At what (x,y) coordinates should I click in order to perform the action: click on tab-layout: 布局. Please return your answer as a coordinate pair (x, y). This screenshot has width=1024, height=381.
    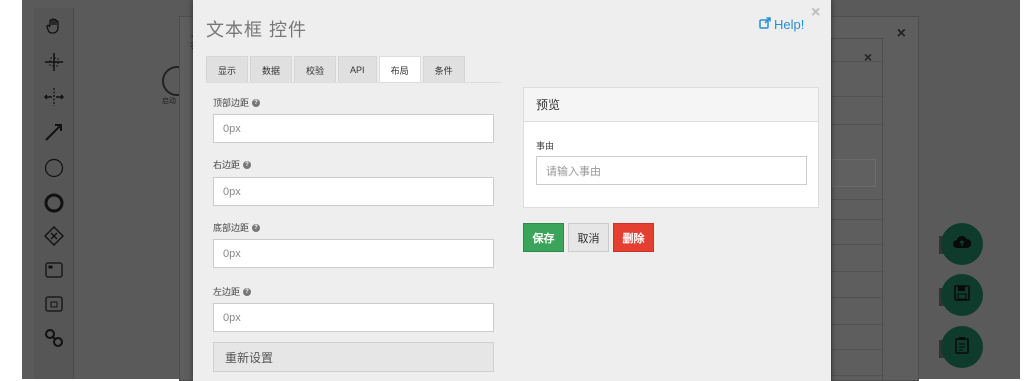
    Looking at the image, I should click on (399, 69).